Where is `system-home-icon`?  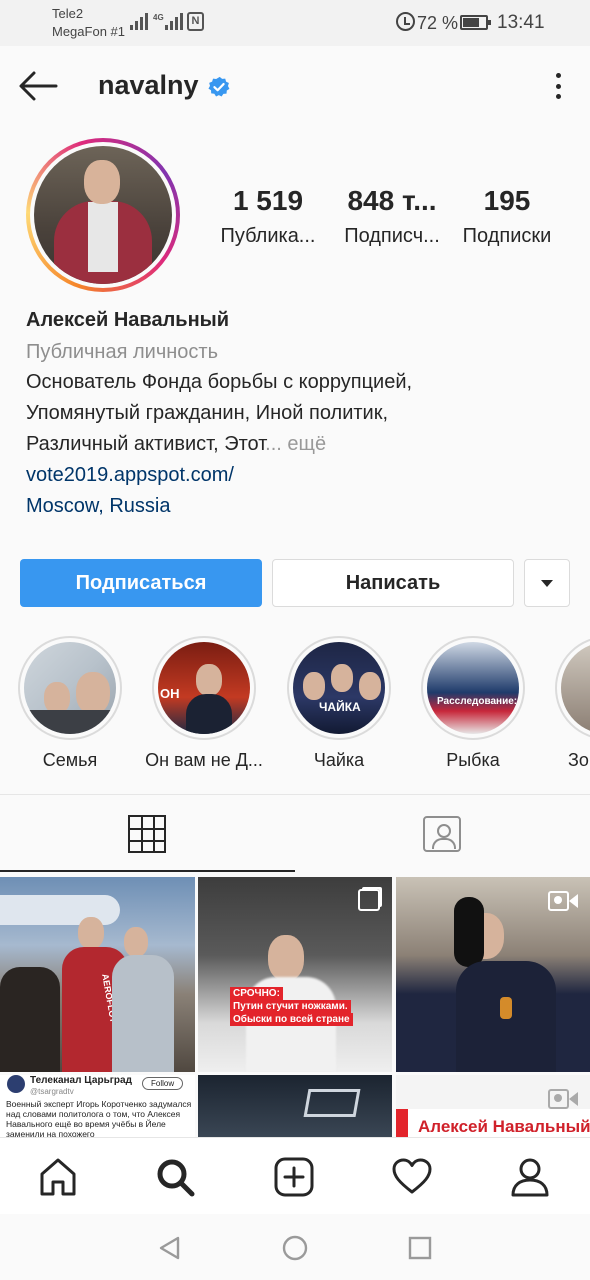 system-home-icon is located at coordinates (295, 1248).